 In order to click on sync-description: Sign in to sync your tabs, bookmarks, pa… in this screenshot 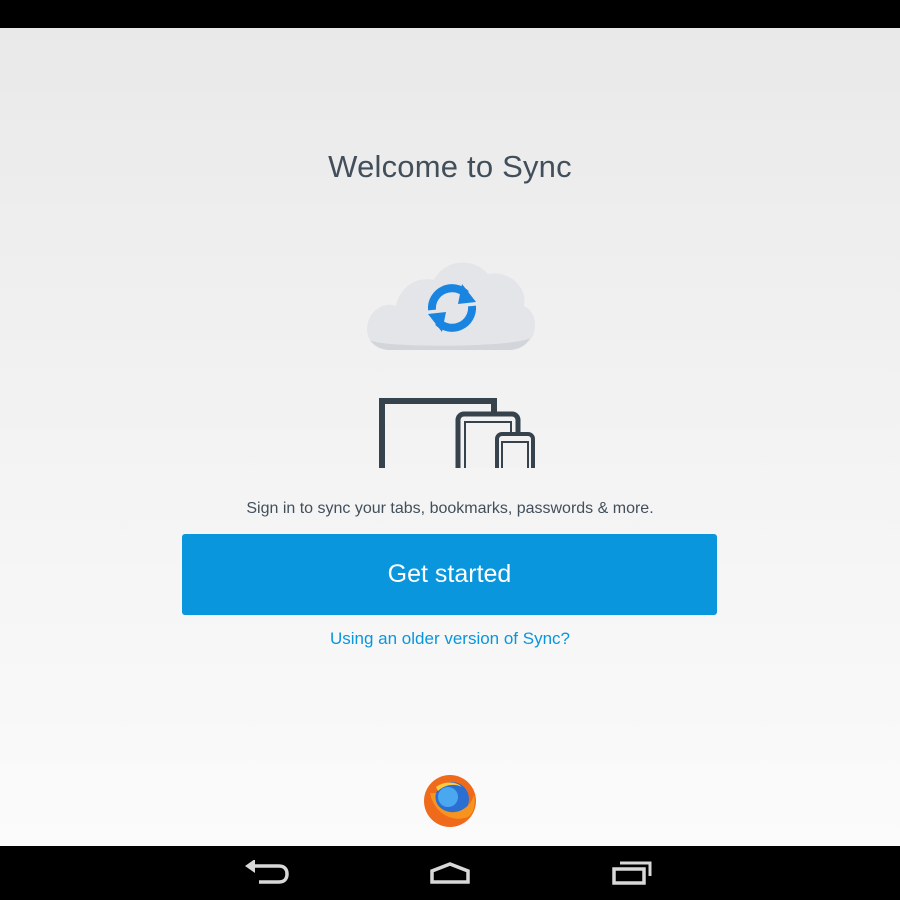, I will do `click(450, 508)`.